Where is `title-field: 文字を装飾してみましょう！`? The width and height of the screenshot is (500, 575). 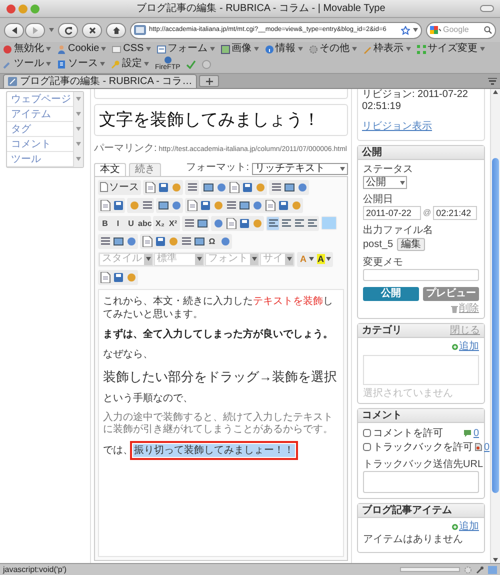
title-field: 文字を装飾してみましょう！ is located at coordinates (221, 120).